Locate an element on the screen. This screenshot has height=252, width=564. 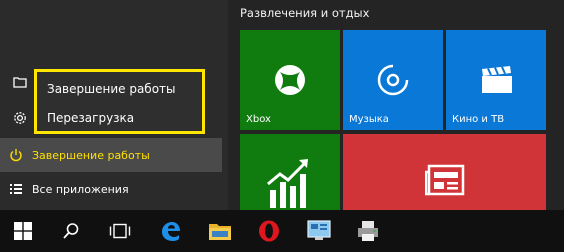
music-disc-icon is located at coordinates (393, 80).